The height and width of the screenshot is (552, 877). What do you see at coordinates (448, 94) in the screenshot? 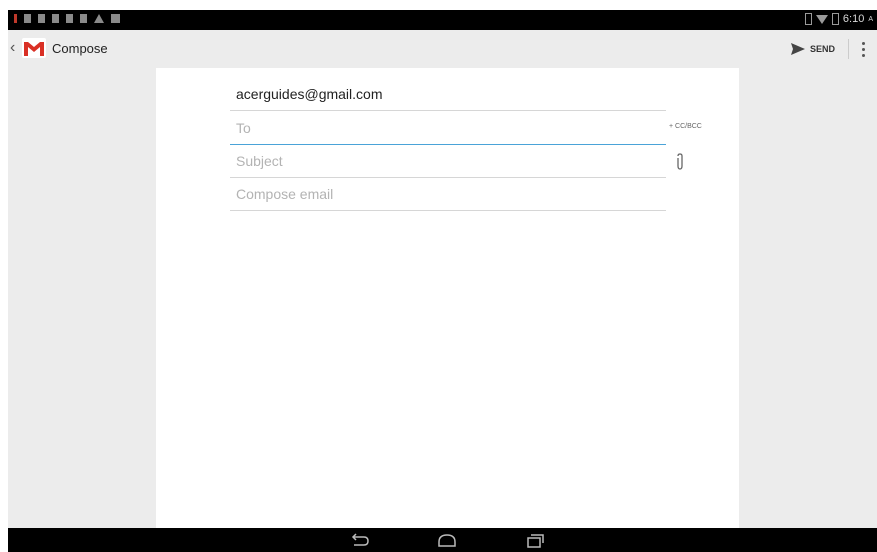
I see `from-field: acerguides@gmail.com` at bounding box center [448, 94].